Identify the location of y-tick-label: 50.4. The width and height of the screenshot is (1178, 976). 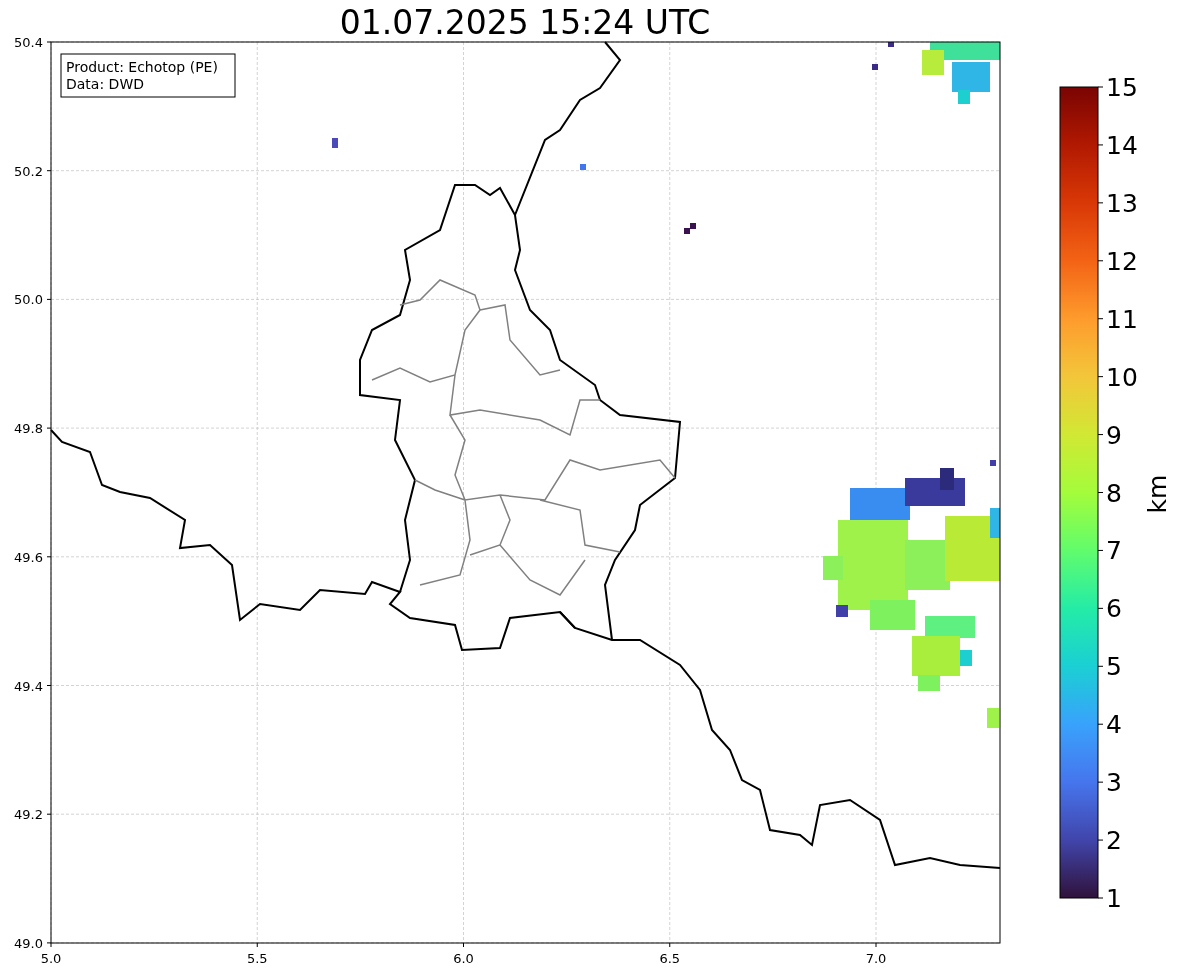
(28, 42).